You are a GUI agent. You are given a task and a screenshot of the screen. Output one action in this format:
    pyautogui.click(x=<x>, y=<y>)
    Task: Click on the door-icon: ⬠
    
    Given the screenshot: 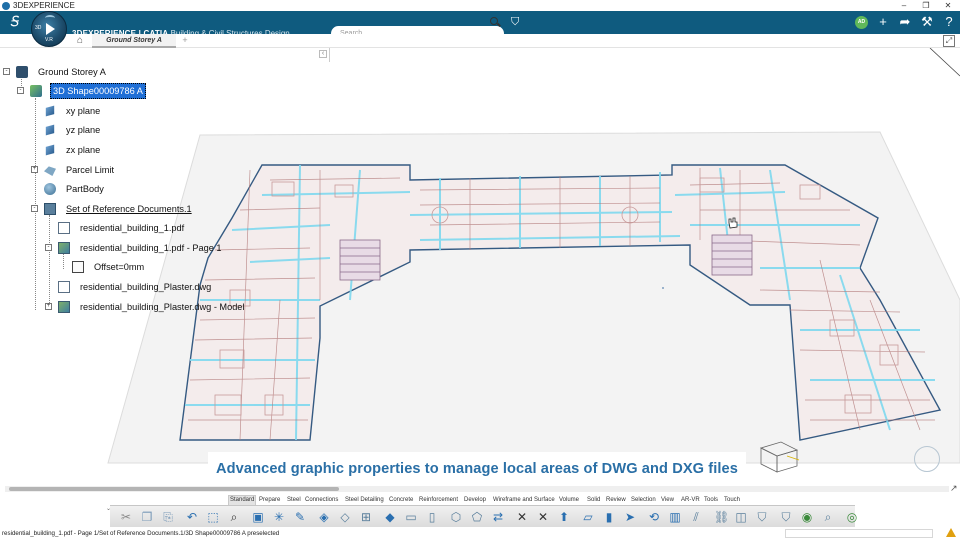 What is the action you would take?
    pyautogui.click(x=477, y=517)
    